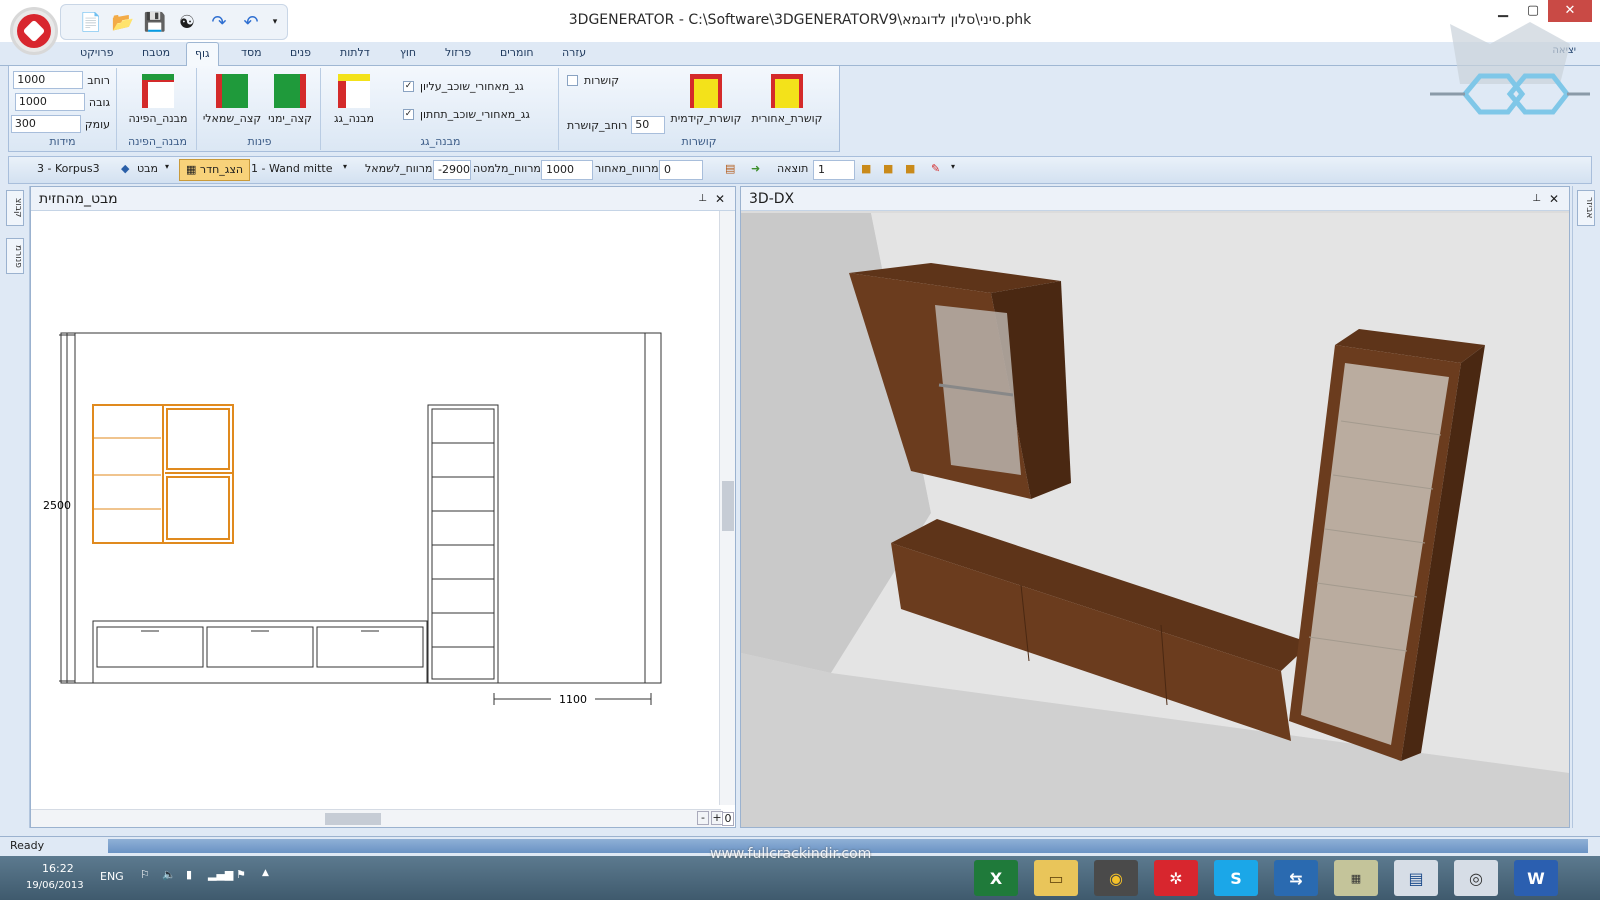 Image resolution: width=1600 pixels, height=900 pixels. Describe the element at coordinates (260, 652) in the screenshot. I see `lowboard-drawing` at that location.